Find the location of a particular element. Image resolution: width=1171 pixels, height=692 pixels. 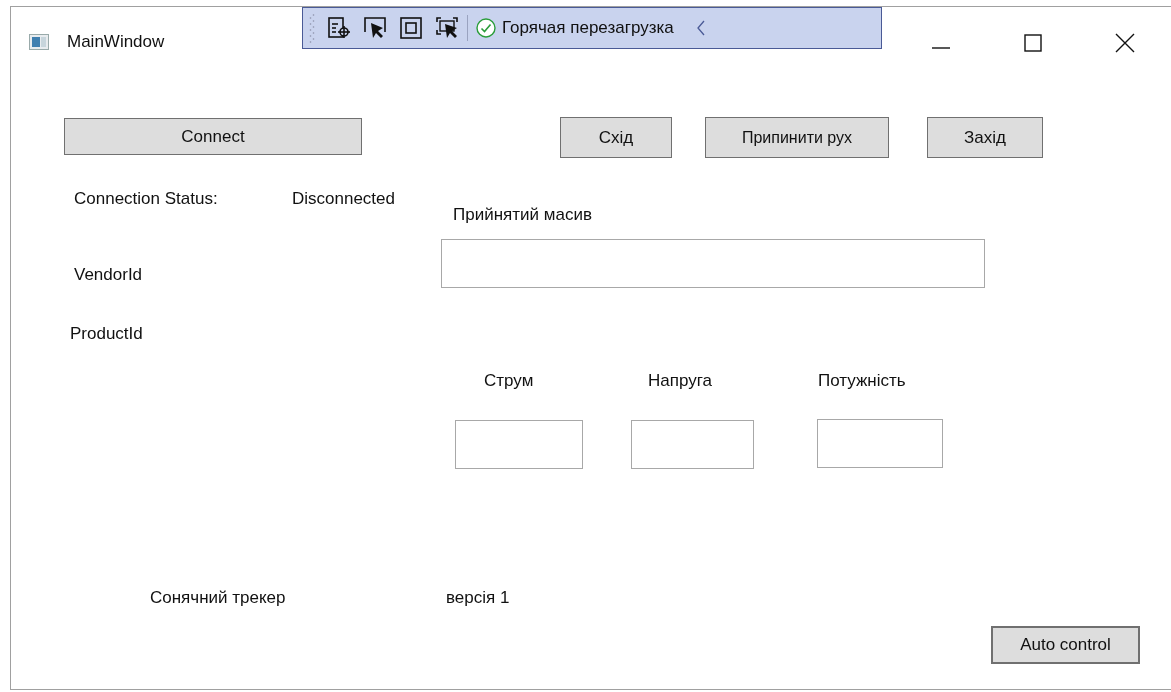

maximize-icon is located at coordinates (1033, 43).